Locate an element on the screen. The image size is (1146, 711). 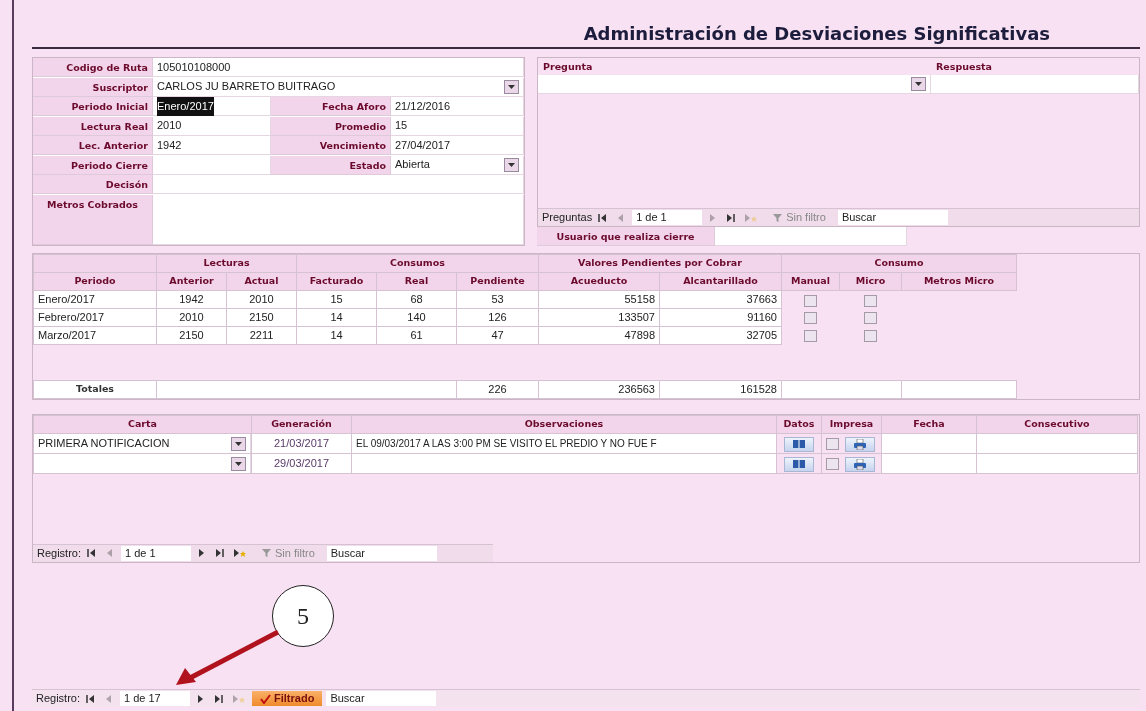
field-label: Promedio is located at coordinates (331, 126).